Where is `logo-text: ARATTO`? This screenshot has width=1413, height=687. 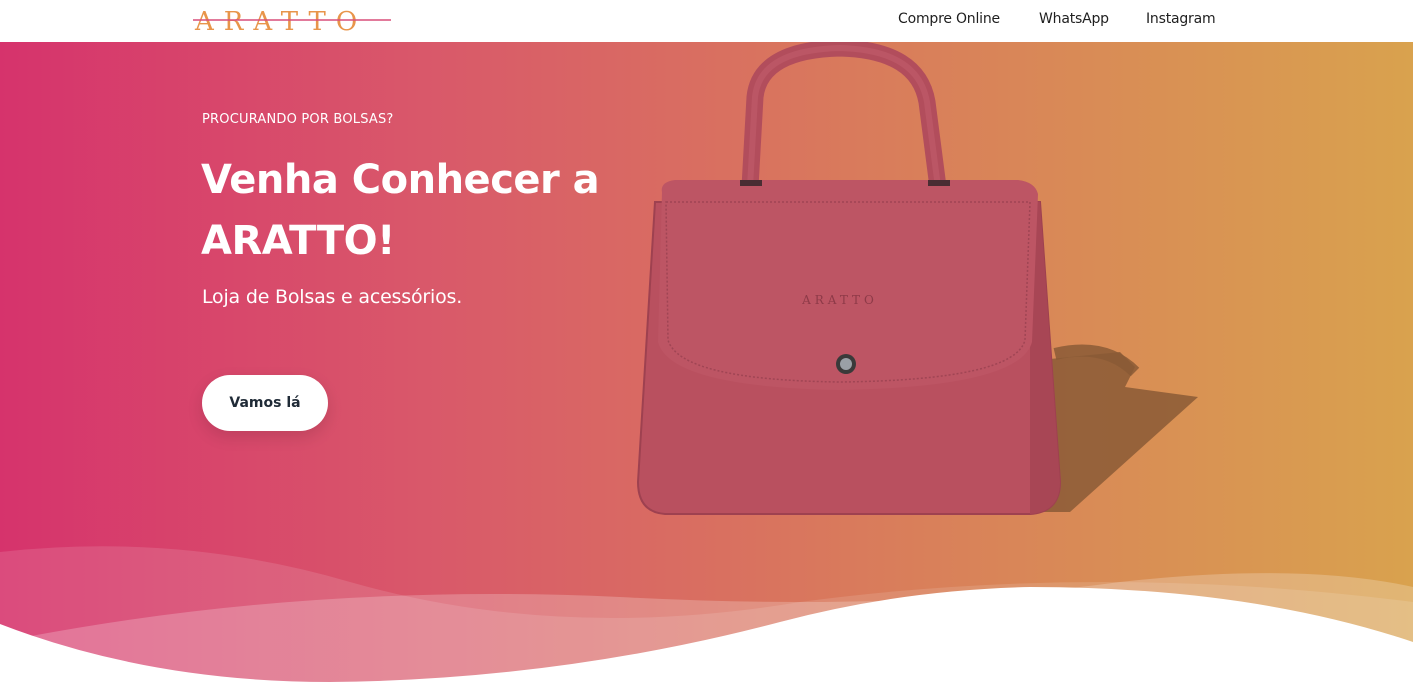
logo-text: ARATTO is located at coordinates (280, 22).